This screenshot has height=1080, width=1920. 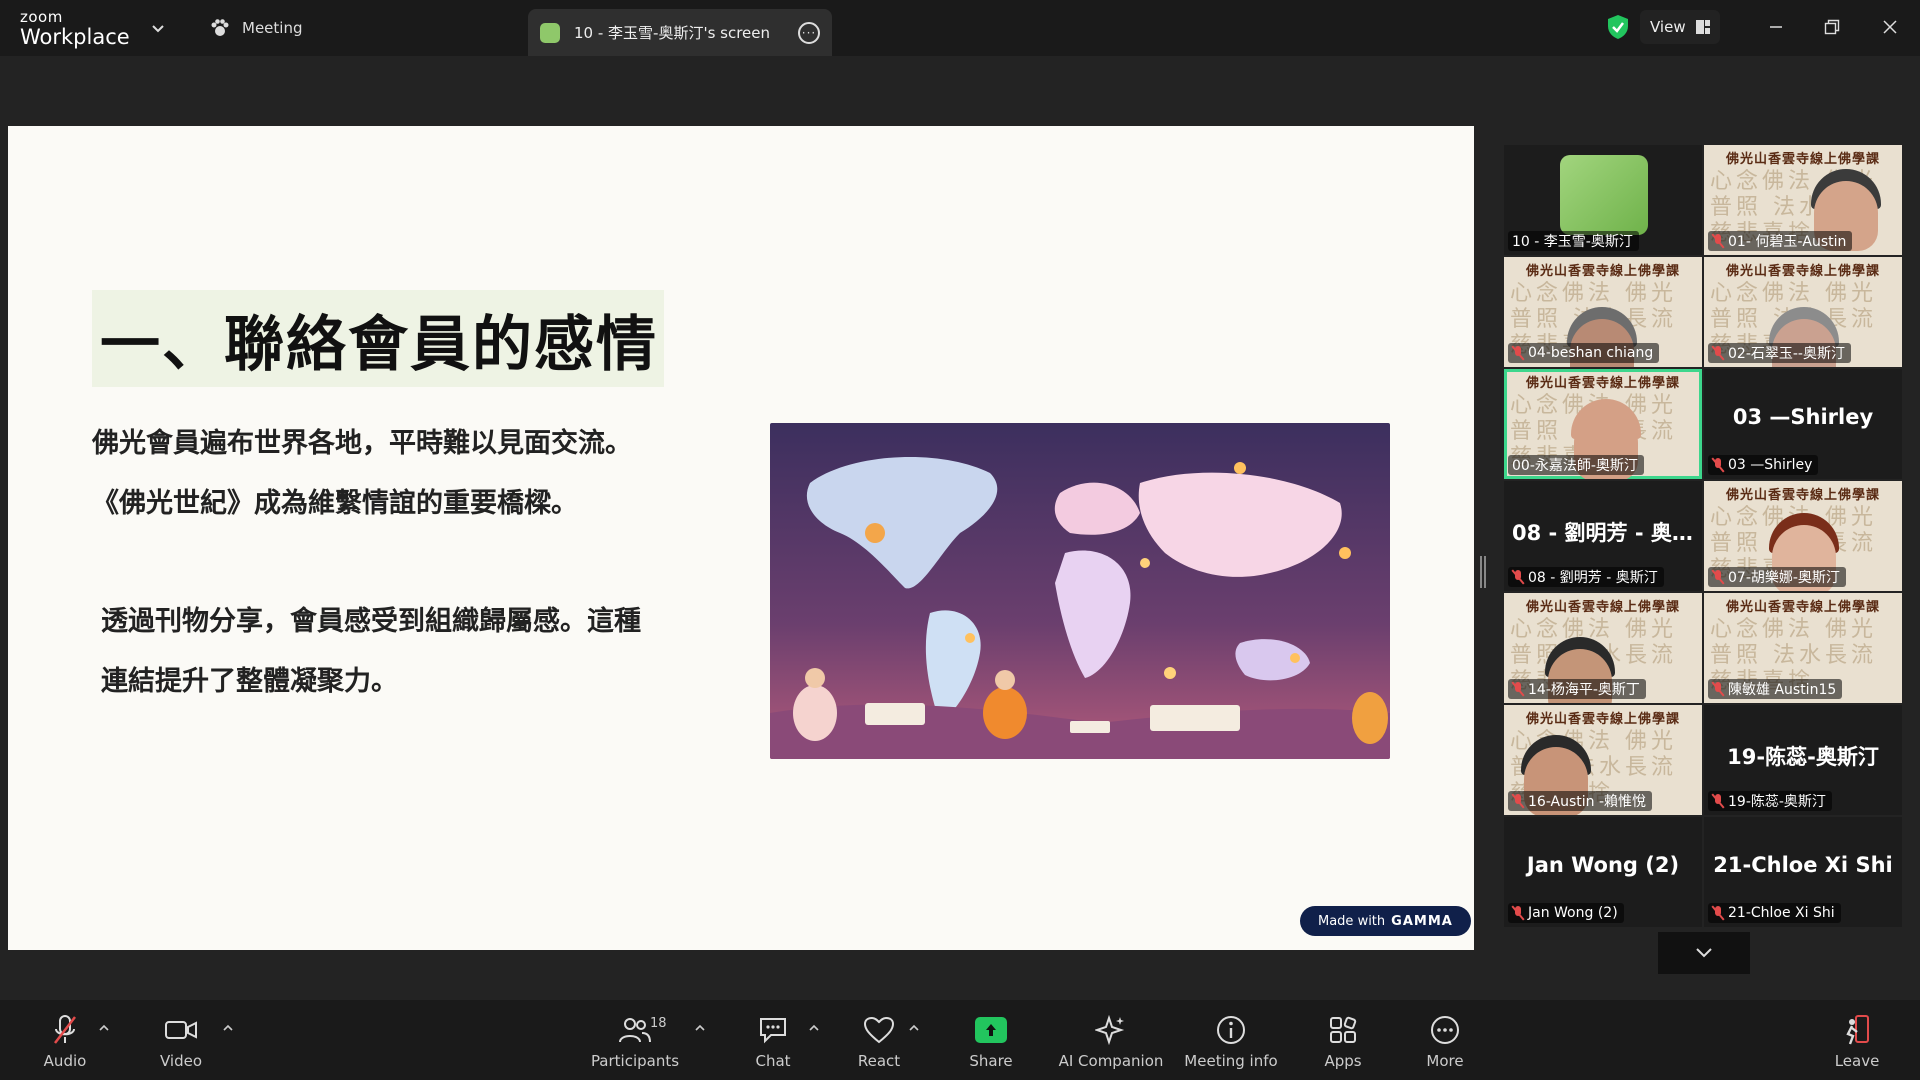 I want to click on participant-tile: 03 —Shirley 03 —Shirley, so click(x=1803, y=424).